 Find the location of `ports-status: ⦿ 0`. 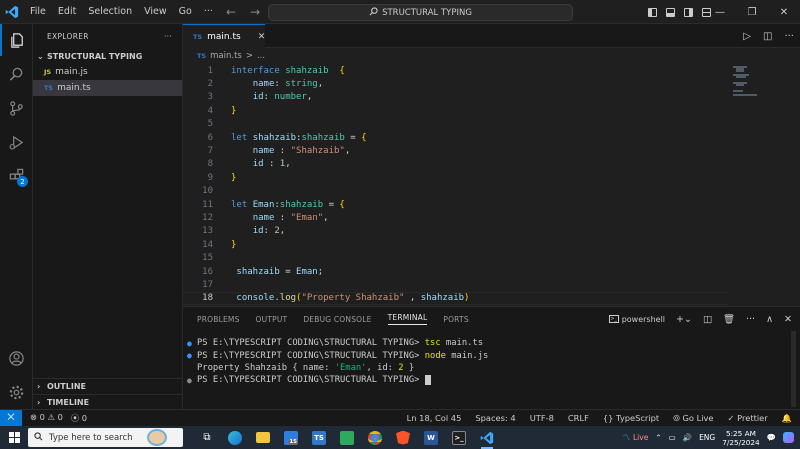

ports-status: ⦿ 0 is located at coordinates (79, 418).